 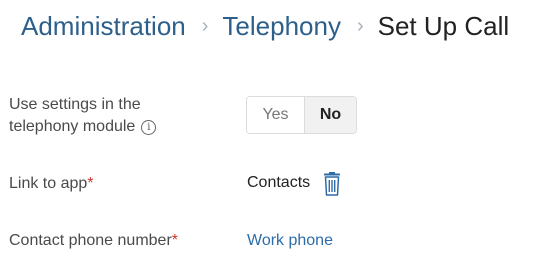 I want to click on use-settings-label: Use settings in the telephony module i, so click(x=83, y=116).